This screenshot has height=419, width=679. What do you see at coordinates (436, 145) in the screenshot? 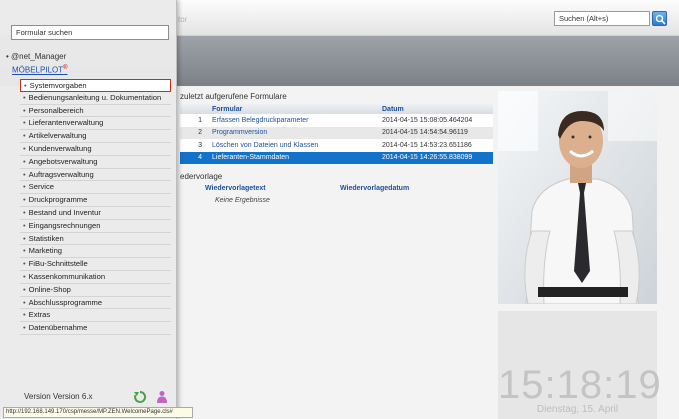
I see `row-date: 2014-04-15 14:53:23.651186` at bounding box center [436, 145].